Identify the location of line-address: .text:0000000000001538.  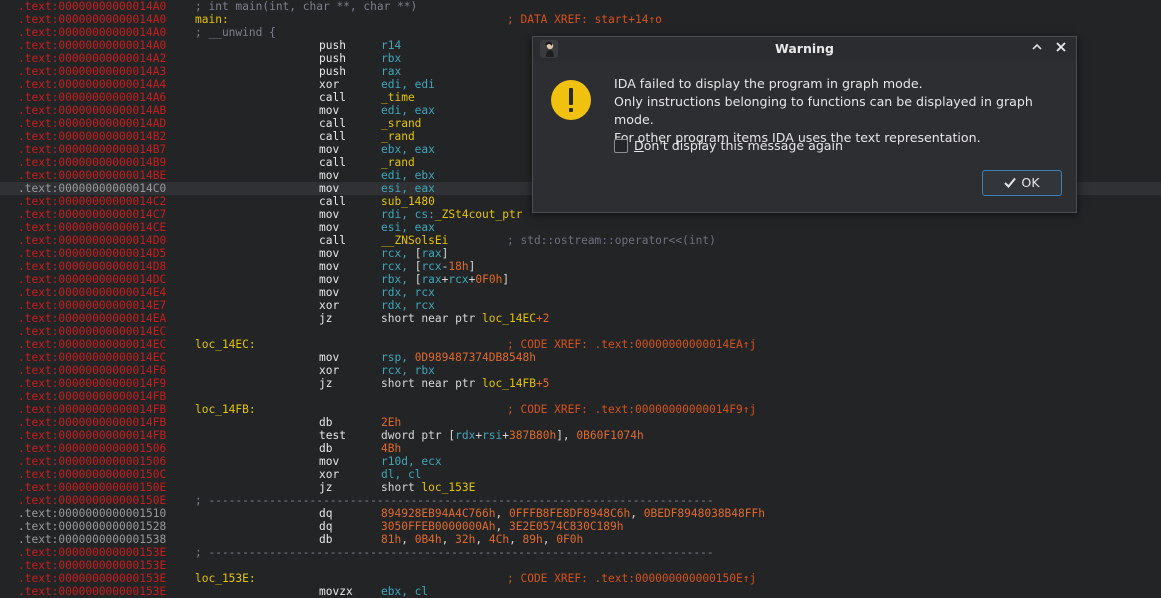
(92, 539).